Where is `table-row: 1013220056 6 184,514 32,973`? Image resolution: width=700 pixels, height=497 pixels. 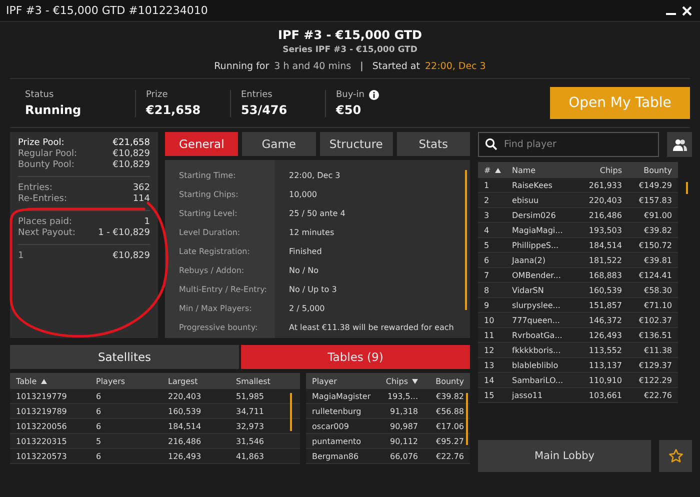
table-row: 1013220056 6 184,514 32,973 is located at coordinates (155, 426).